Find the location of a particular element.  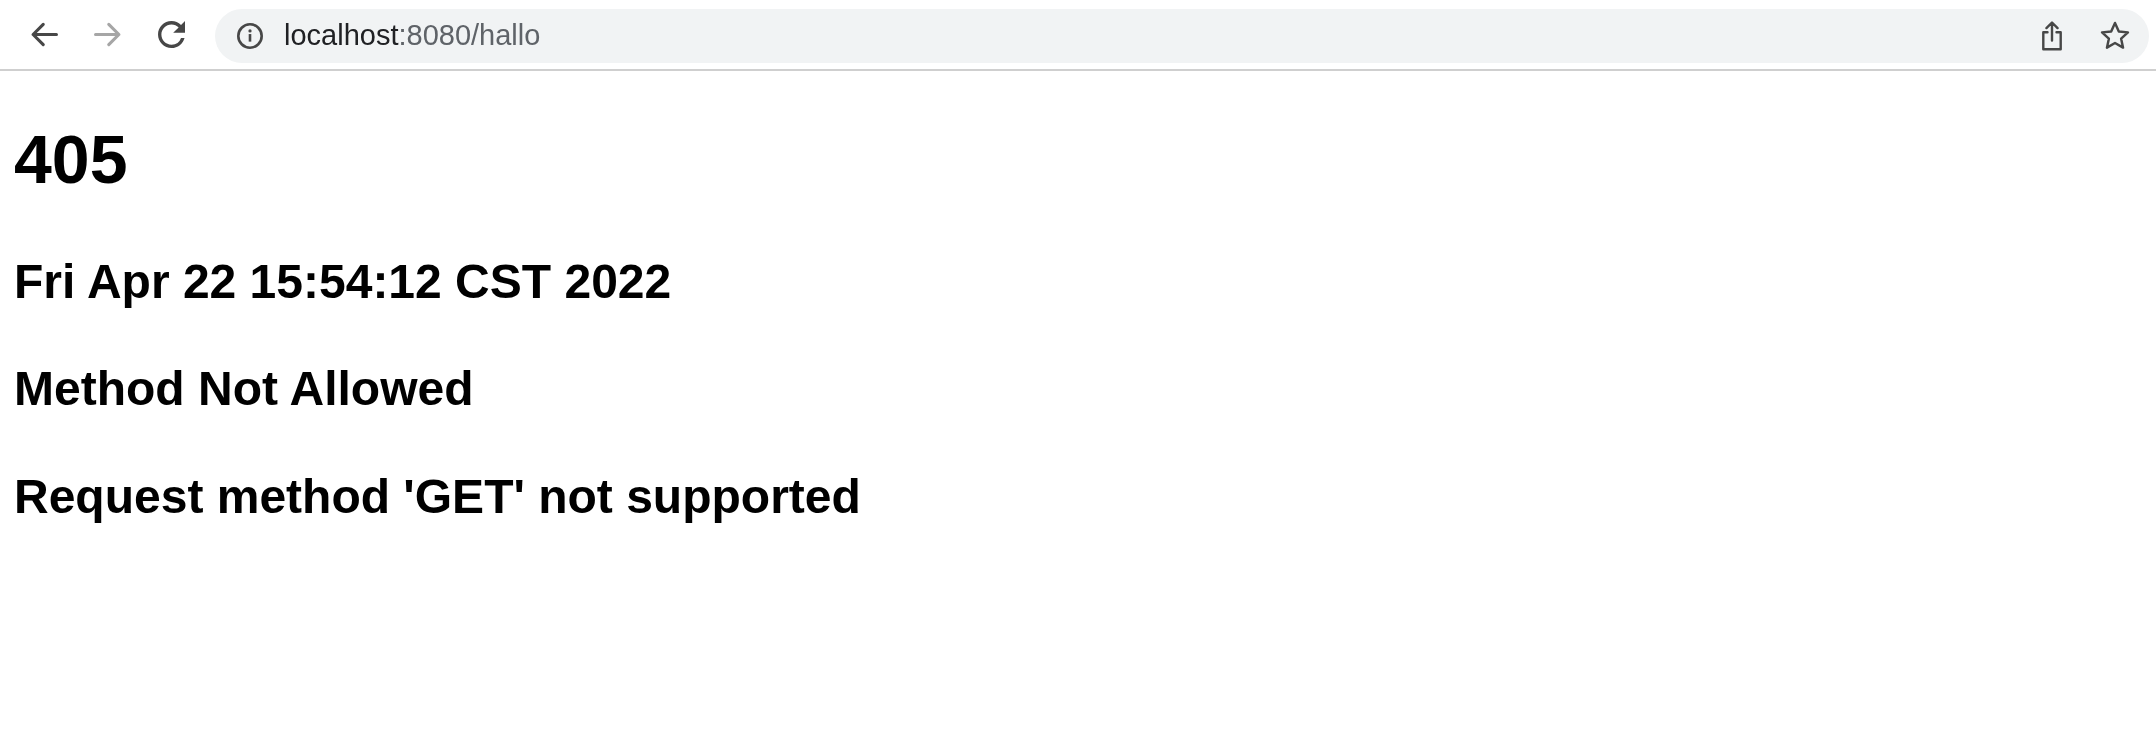

error-detail-heading: Method Not Allowed is located at coordinates (244, 389).